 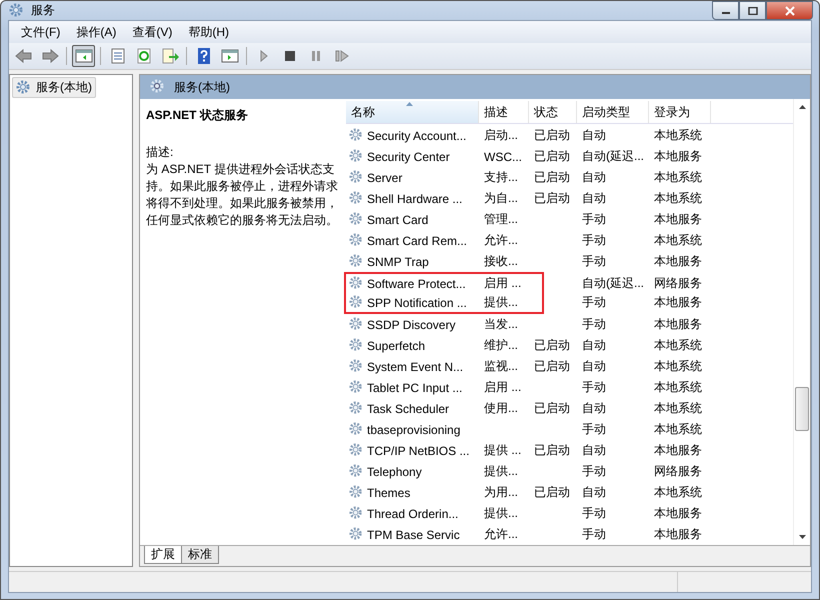 I want to click on description-text: 为 ASP.NET 提供进程外会话状态支持。如果此服务被停止，进程外请求将得不到处理。如果此服务被禁用，任何显式依赖它的服务将无法启动。, so click(x=242, y=195).